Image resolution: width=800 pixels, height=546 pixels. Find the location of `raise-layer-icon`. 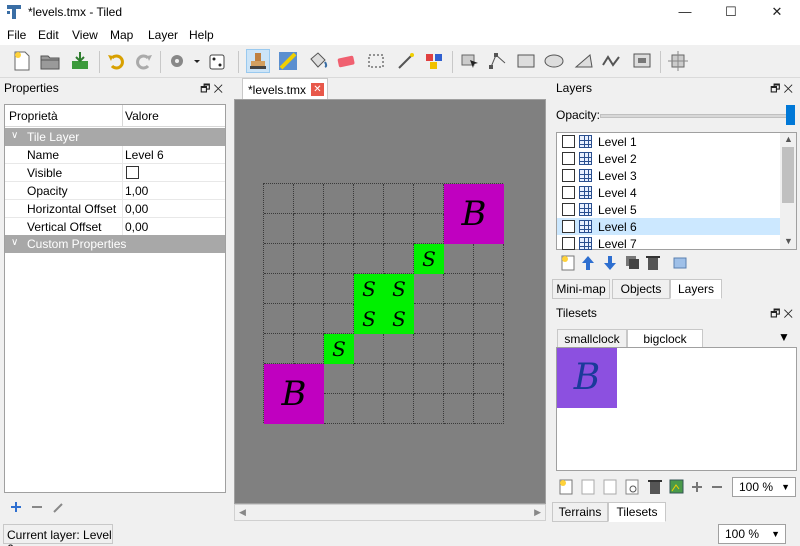

raise-layer-icon is located at coordinates (588, 263).